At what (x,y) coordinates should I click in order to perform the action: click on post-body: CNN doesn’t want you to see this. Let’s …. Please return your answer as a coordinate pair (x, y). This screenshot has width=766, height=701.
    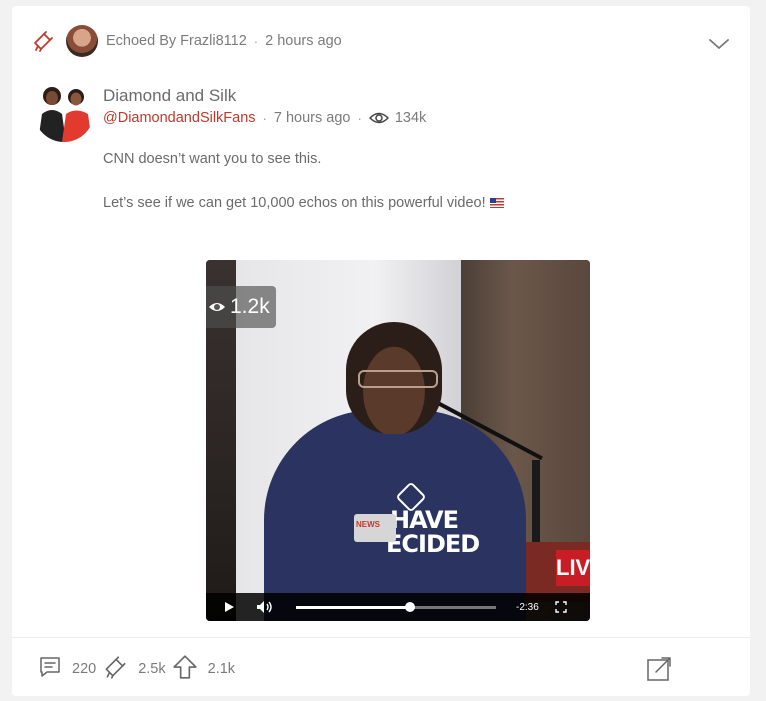
    Looking at the image, I should click on (303, 193).